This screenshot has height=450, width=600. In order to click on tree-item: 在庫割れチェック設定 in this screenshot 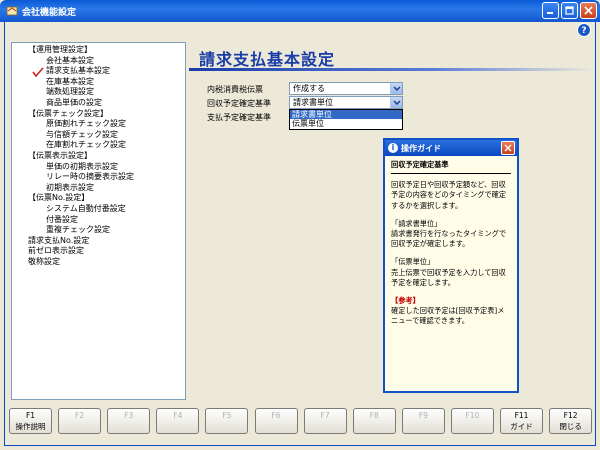, I will do `click(100, 145)`.